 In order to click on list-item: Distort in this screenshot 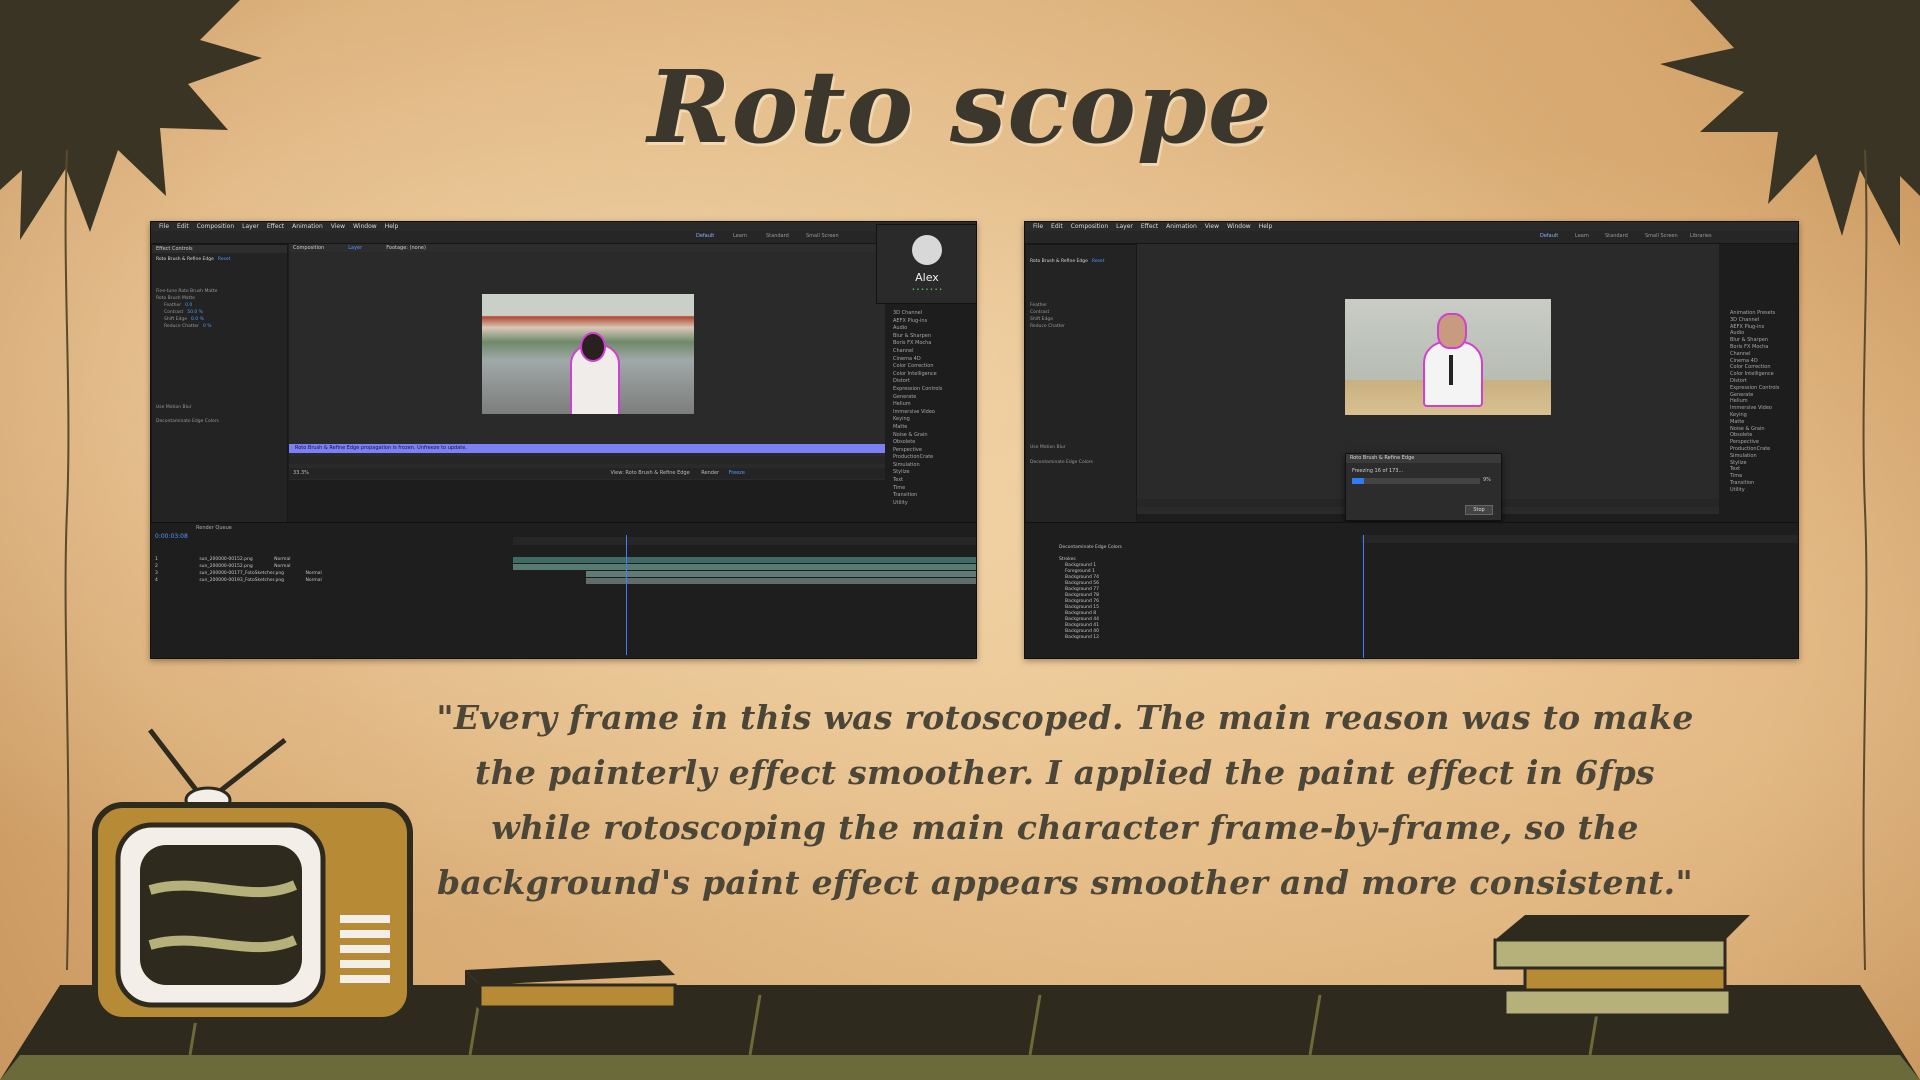, I will do `click(1754, 381)`.